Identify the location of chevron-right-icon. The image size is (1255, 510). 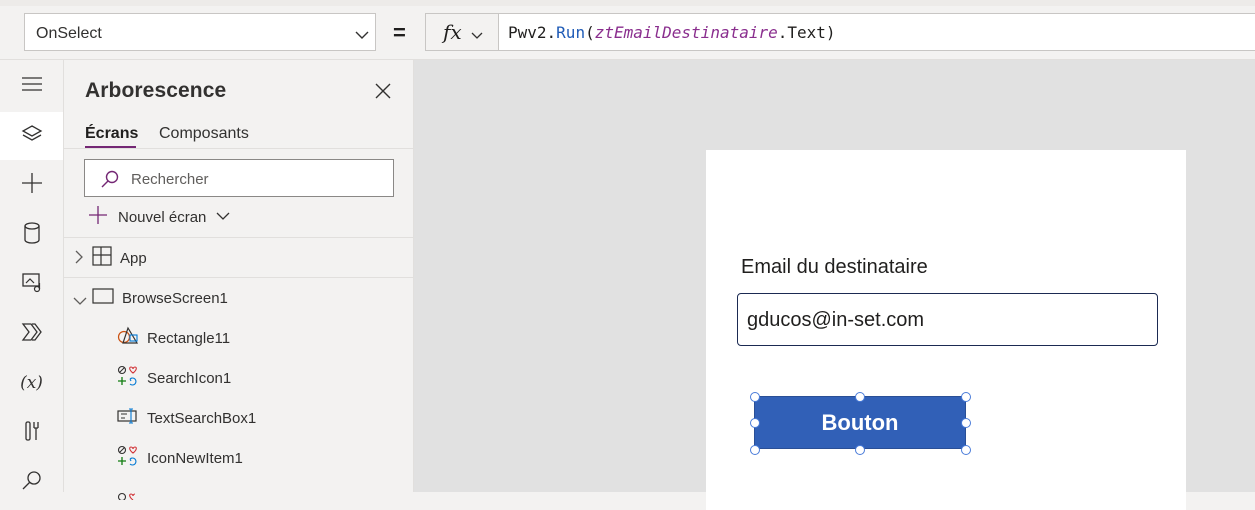
(79, 259).